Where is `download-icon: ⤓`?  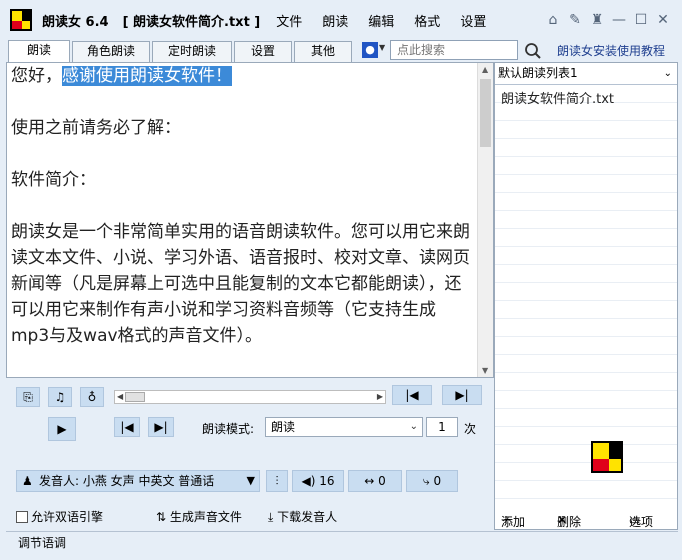
download-icon: ⤓ is located at coordinates (271, 517).